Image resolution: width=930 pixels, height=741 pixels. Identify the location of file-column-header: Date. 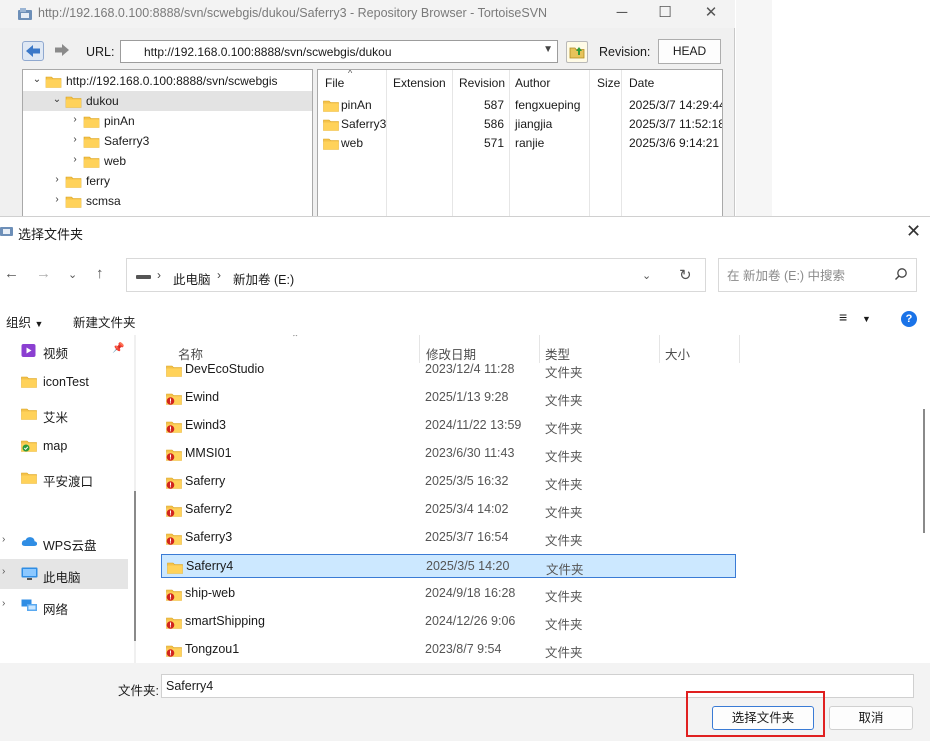
(641, 83).